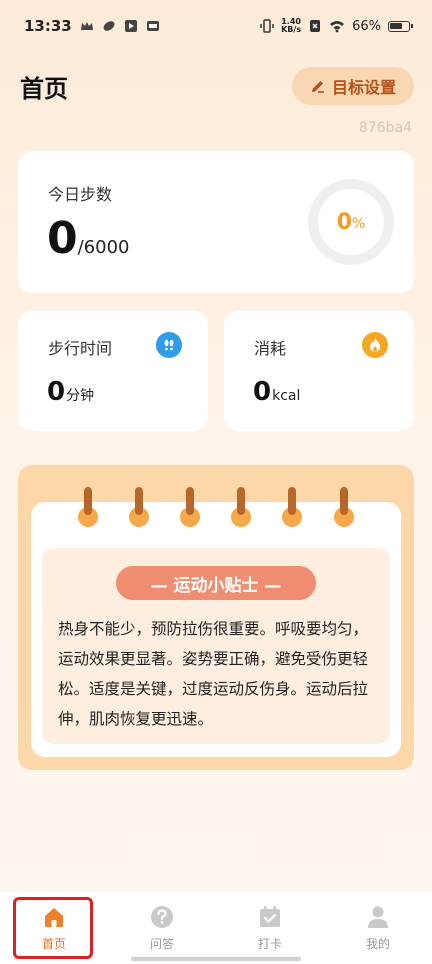  Describe the element at coordinates (80, 348) in the screenshot. I see `walk-time-label: 步行时间` at that location.